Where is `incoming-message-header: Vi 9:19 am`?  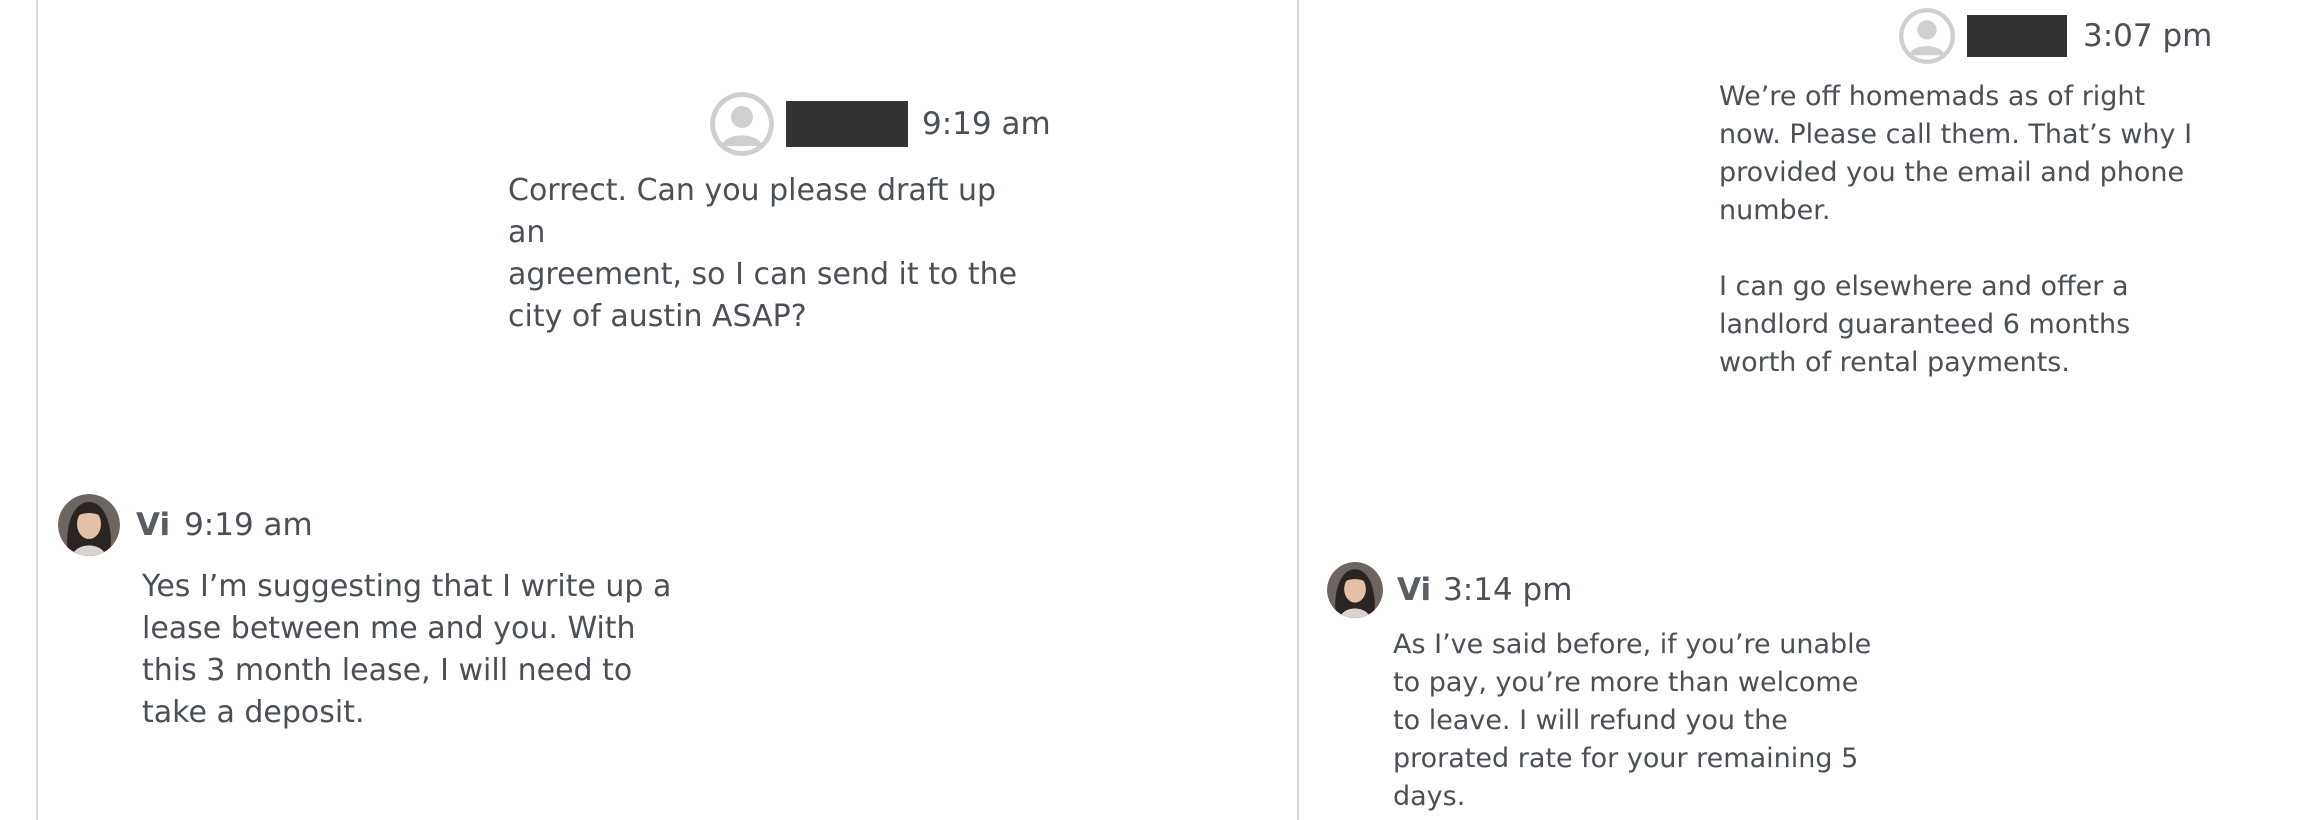
incoming-message-header: Vi 9:19 am is located at coordinates (185, 525).